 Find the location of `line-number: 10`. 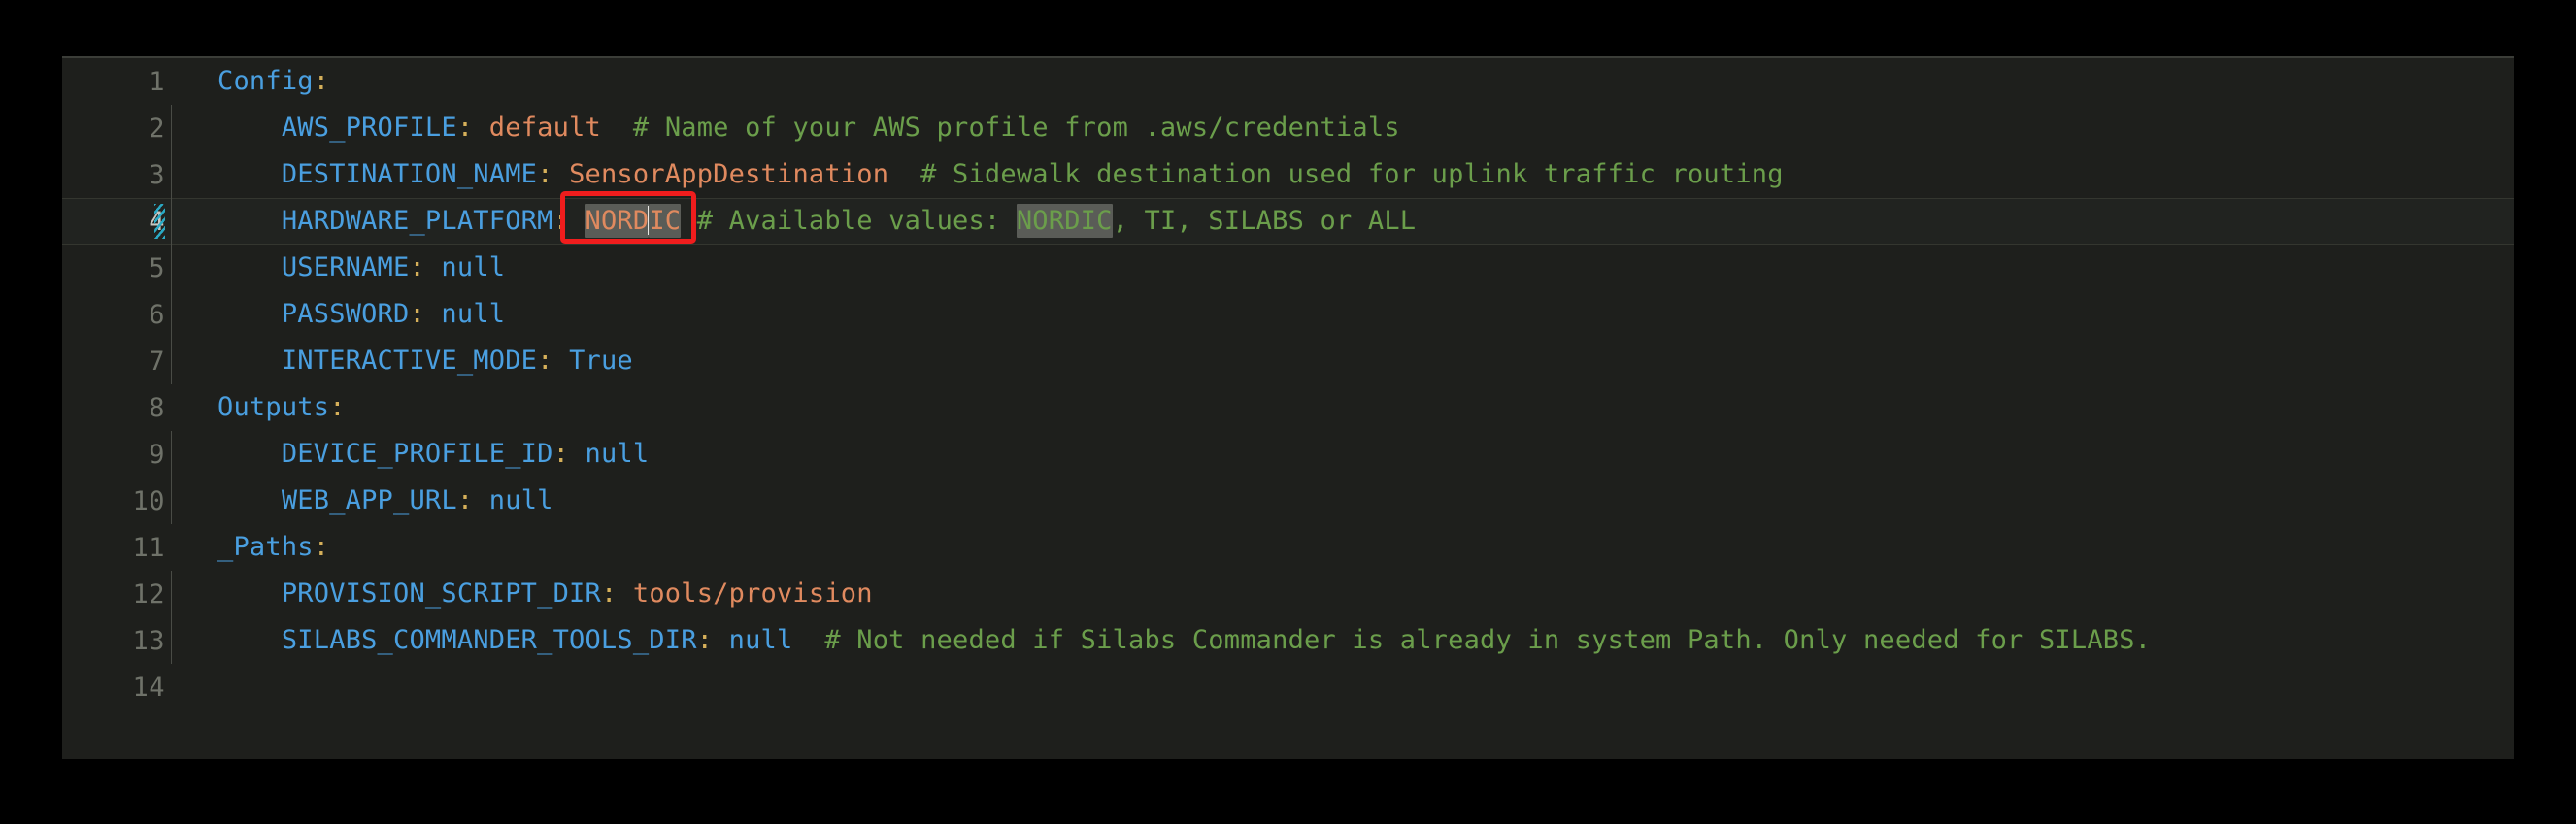

line-number: 10 is located at coordinates (149, 500).